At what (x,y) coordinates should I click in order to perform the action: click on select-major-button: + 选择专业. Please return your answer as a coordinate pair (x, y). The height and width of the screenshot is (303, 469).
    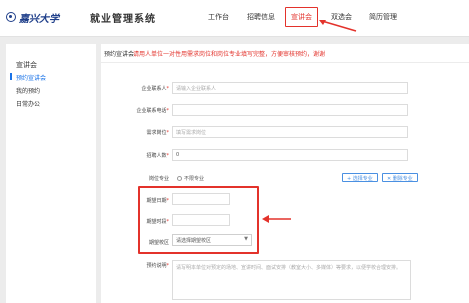
    Looking at the image, I should click on (360, 177).